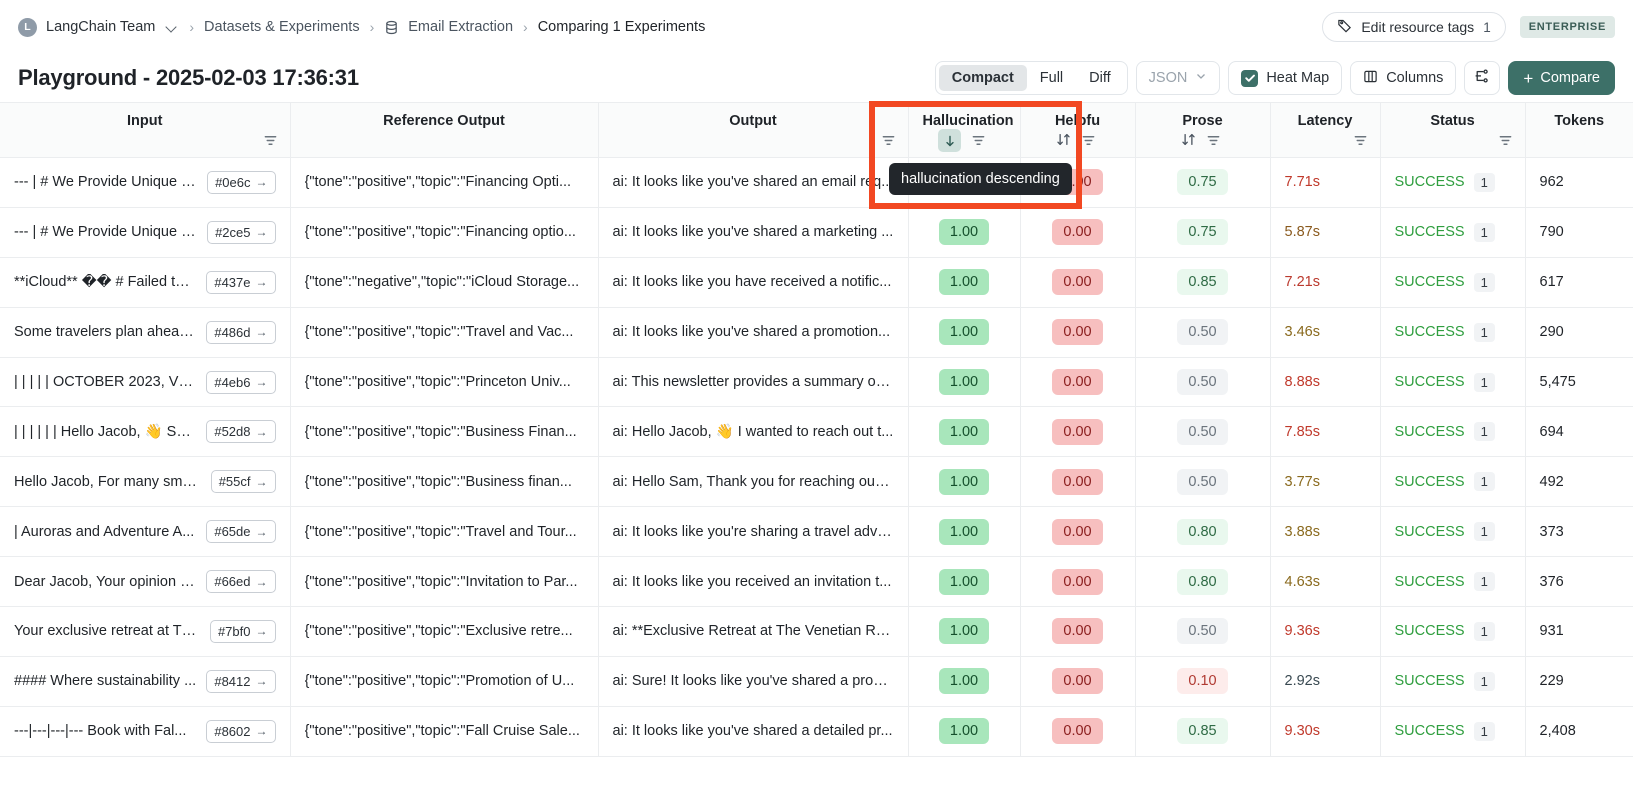  What do you see at coordinates (949, 140) in the screenshot?
I see `sort-descending-icon` at bounding box center [949, 140].